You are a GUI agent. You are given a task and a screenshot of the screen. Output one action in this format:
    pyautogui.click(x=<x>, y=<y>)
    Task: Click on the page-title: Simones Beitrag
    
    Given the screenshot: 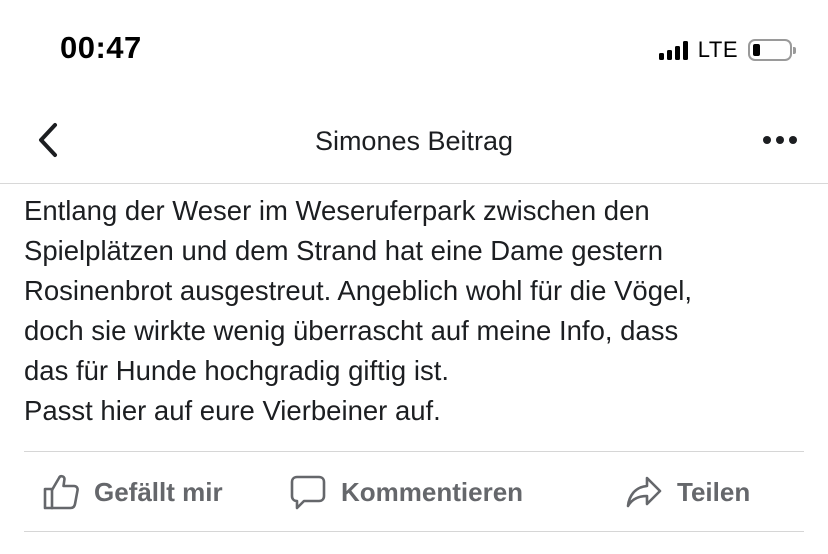 What is the action you would take?
    pyautogui.click(x=414, y=141)
    